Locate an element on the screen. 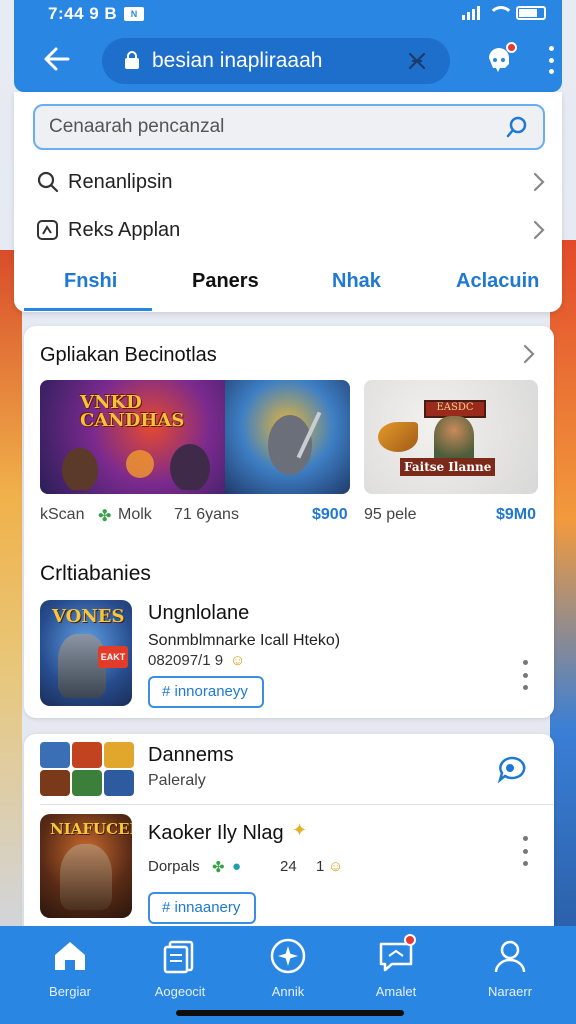 Image resolution: width=576 pixels, height=1024 pixels. overflow-menu-icon is located at coordinates (551, 60).